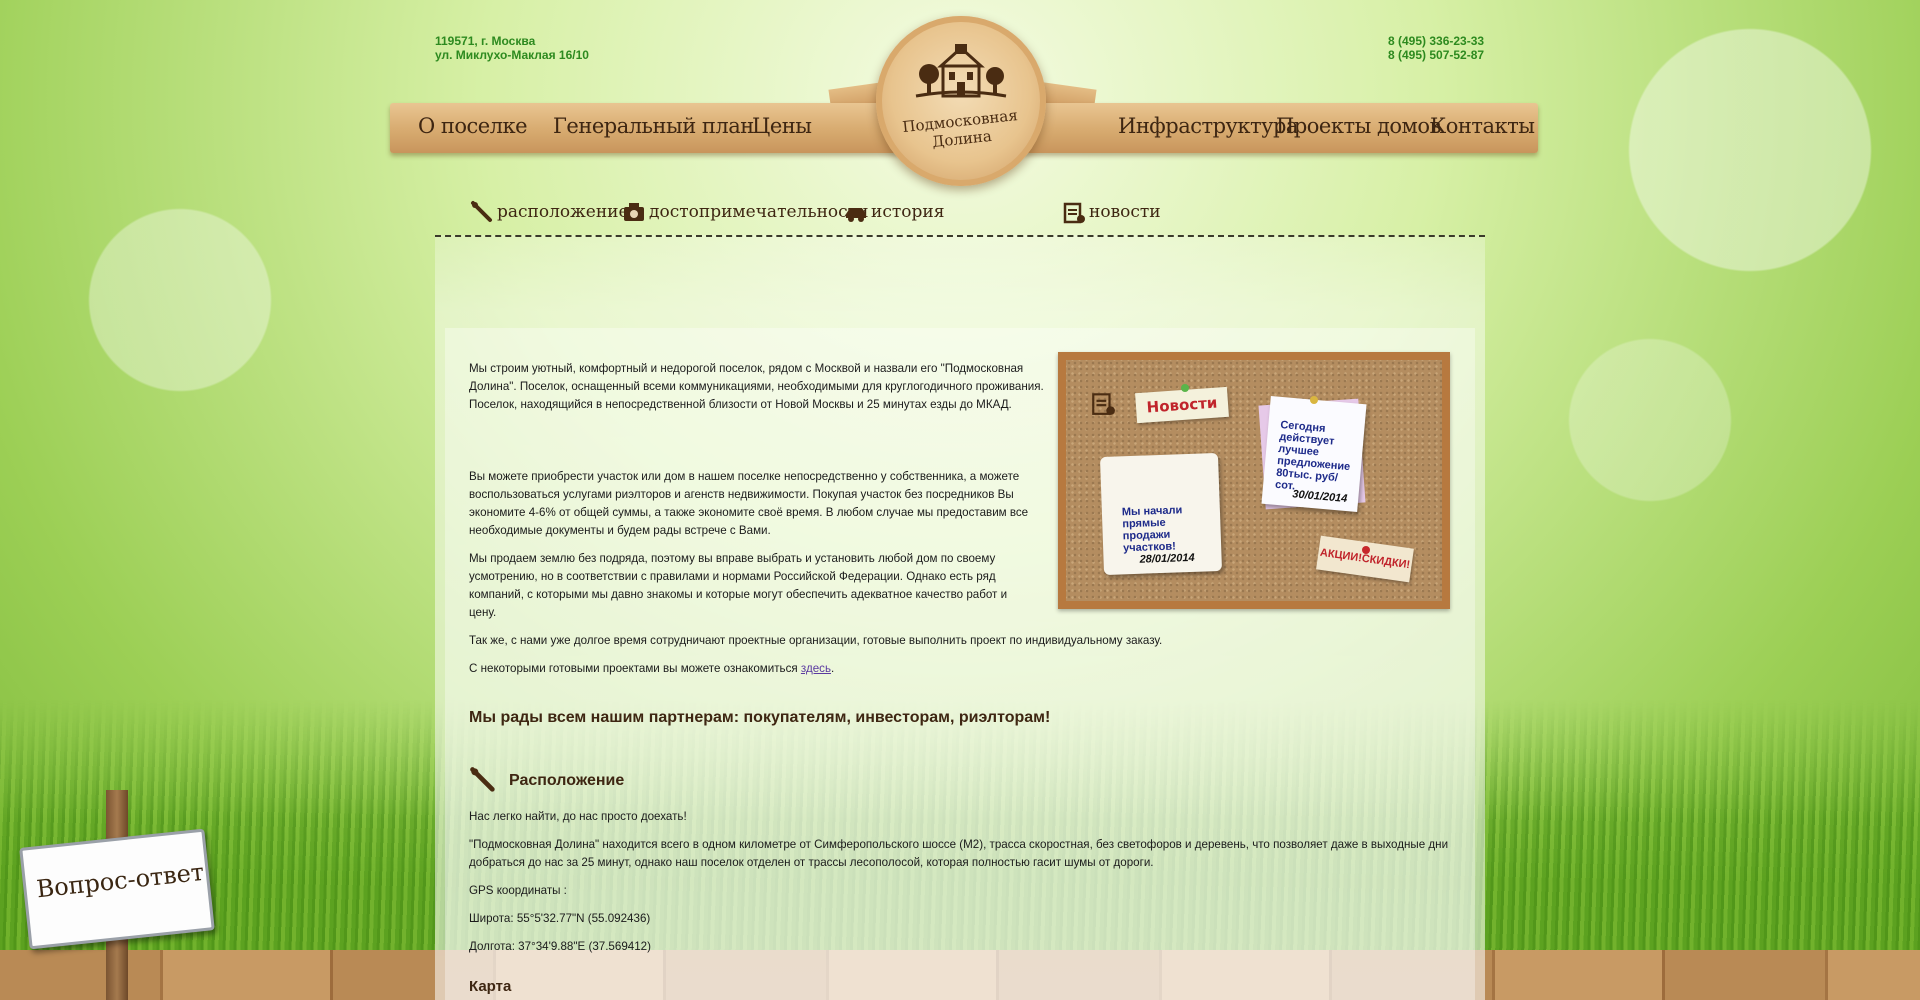  What do you see at coordinates (560, 918) in the screenshot?
I see `gps-latitude: Широта: 55°5'32.77"N (55.092436)` at bounding box center [560, 918].